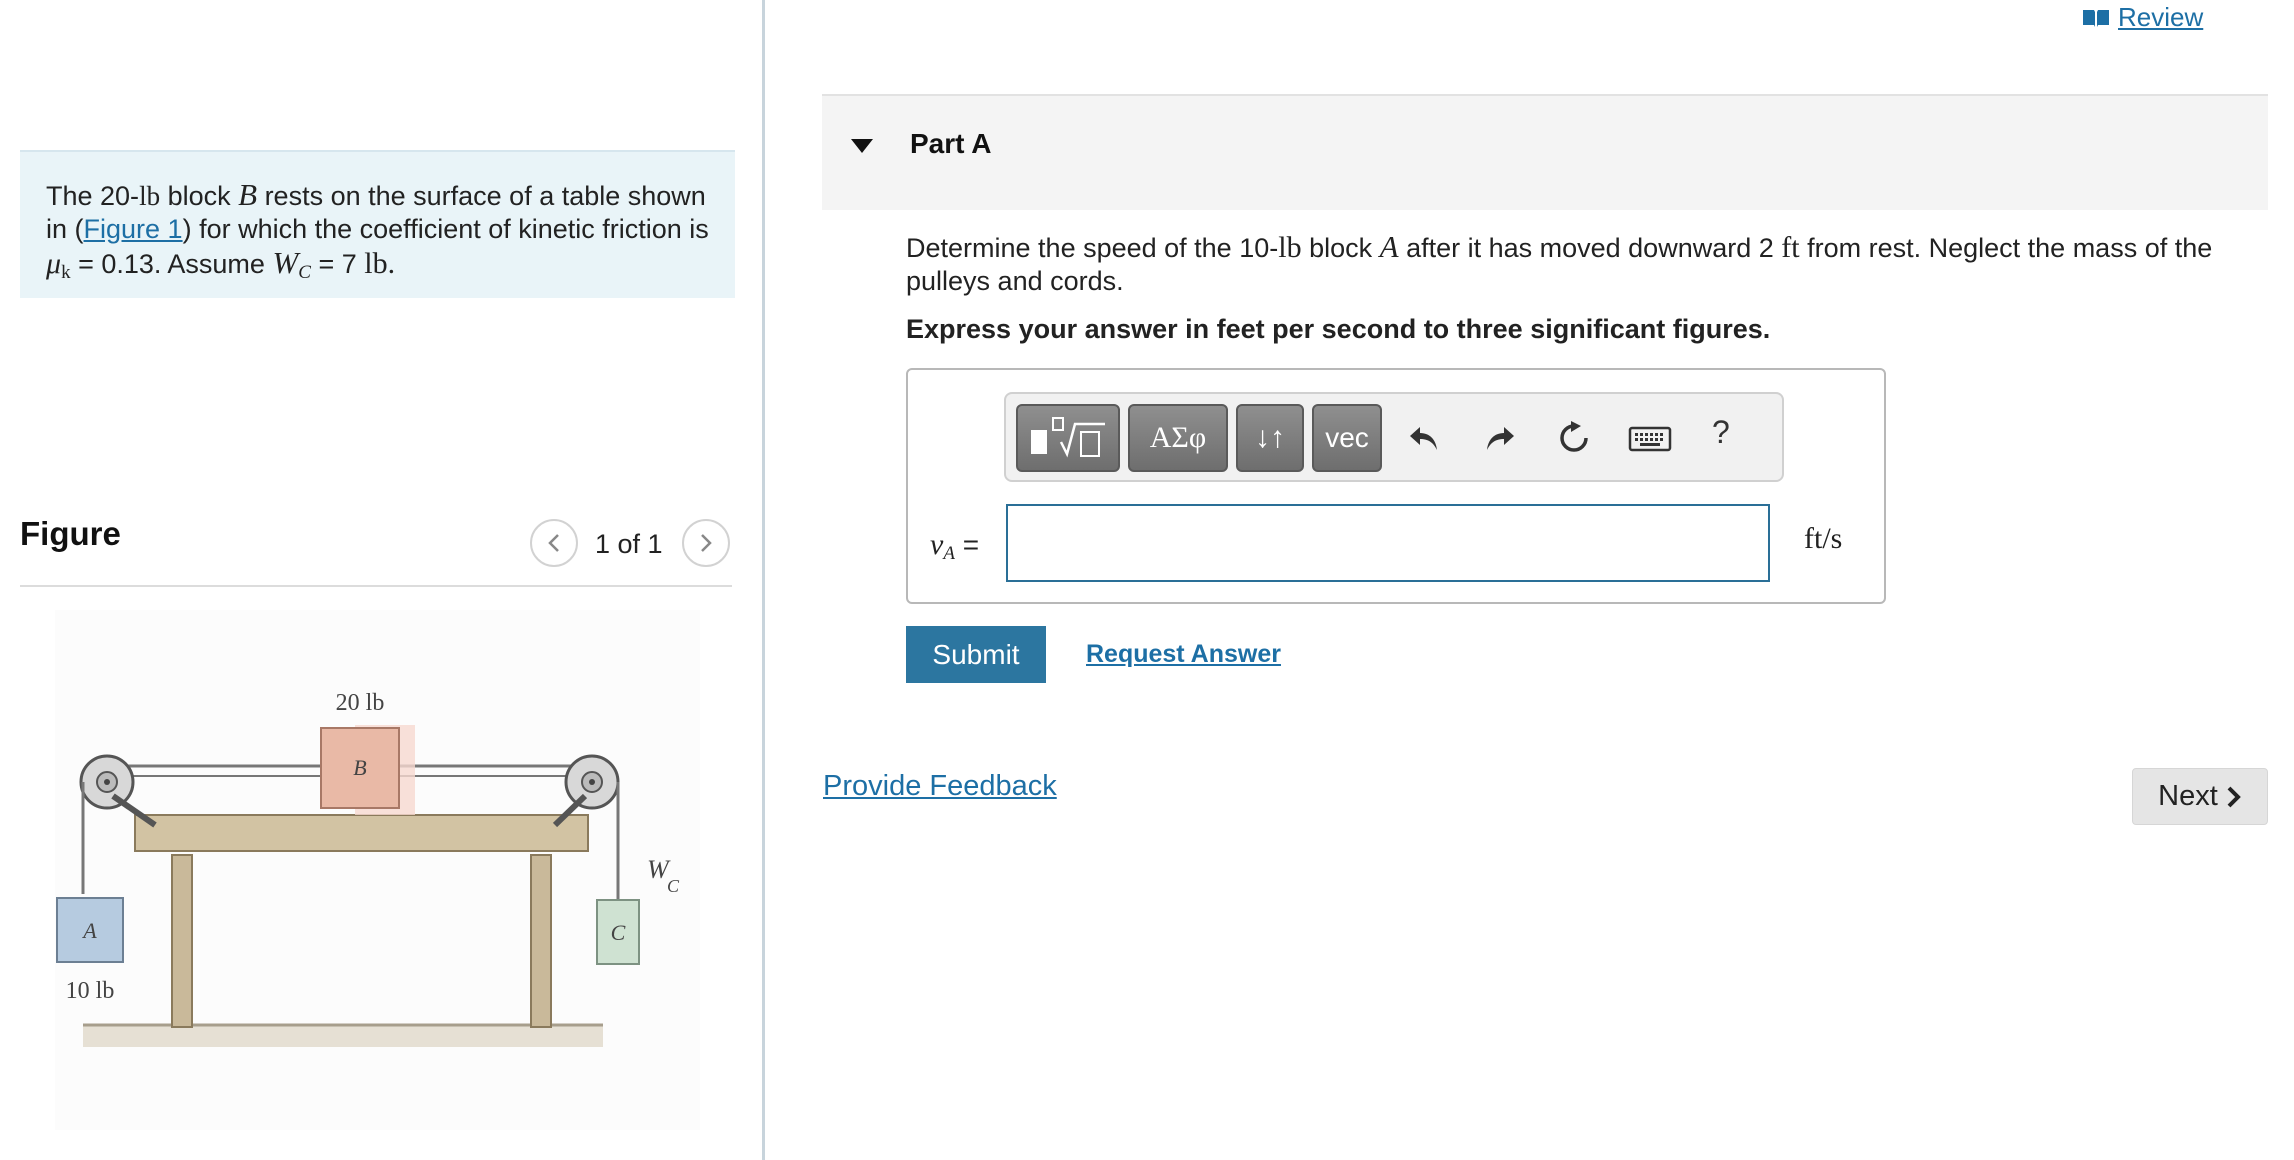 The height and width of the screenshot is (1160, 2294). What do you see at coordinates (361, 833) in the screenshot?
I see `table-top` at bounding box center [361, 833].